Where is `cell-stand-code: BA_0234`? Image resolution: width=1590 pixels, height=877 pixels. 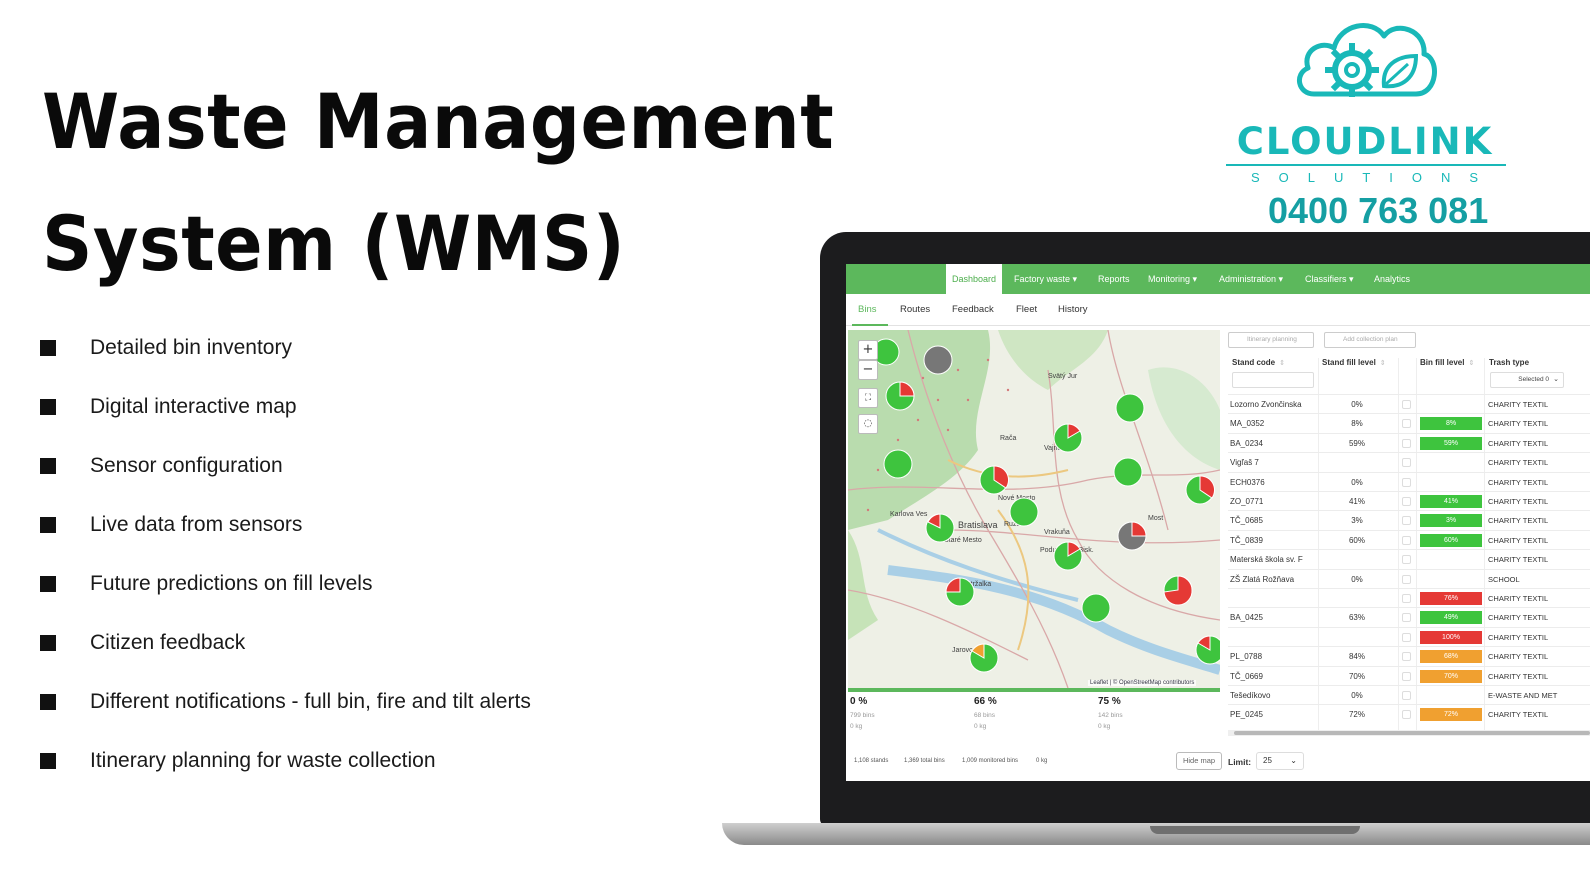
cell-stand-code: BA_0234 is located at coordinates (1273, 443).